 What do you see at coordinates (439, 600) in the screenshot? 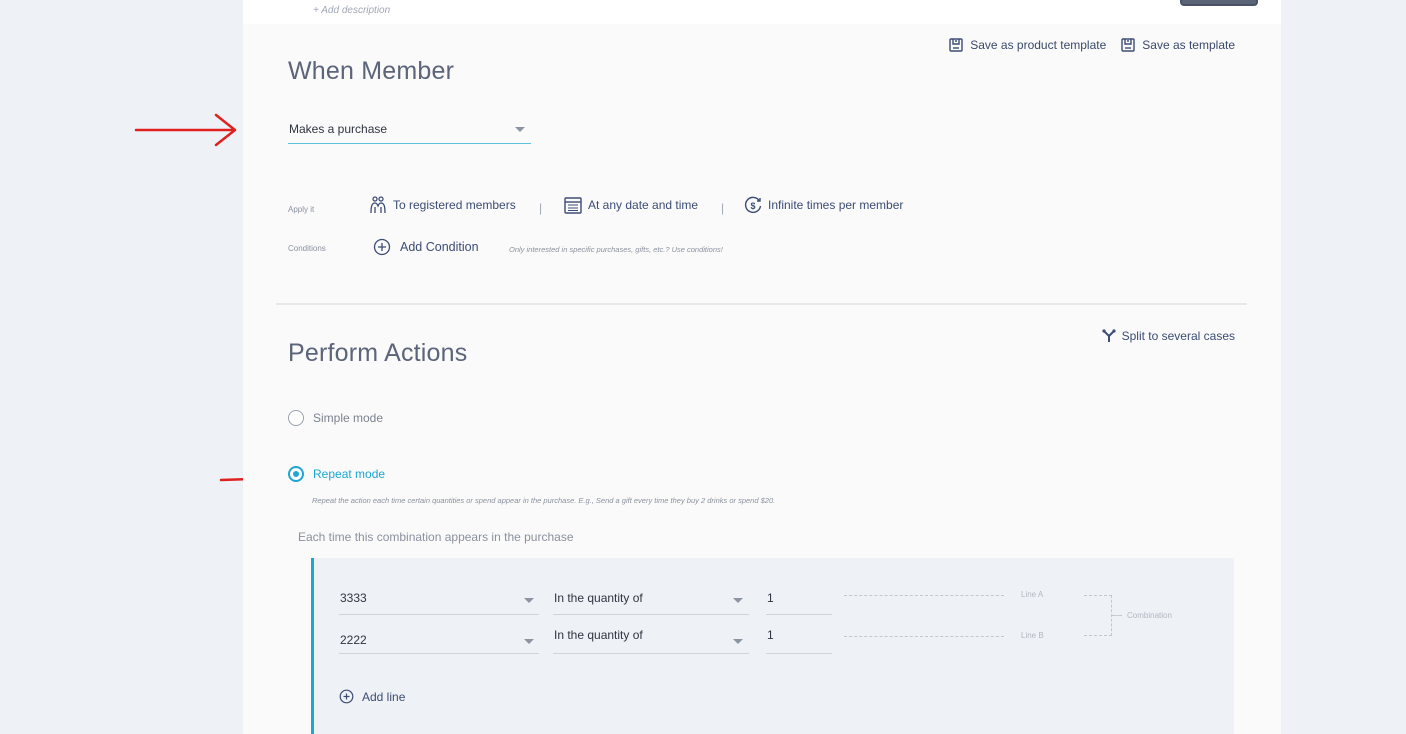
I see `line-a-item-select: 3333` at bounding box center [439, 600].